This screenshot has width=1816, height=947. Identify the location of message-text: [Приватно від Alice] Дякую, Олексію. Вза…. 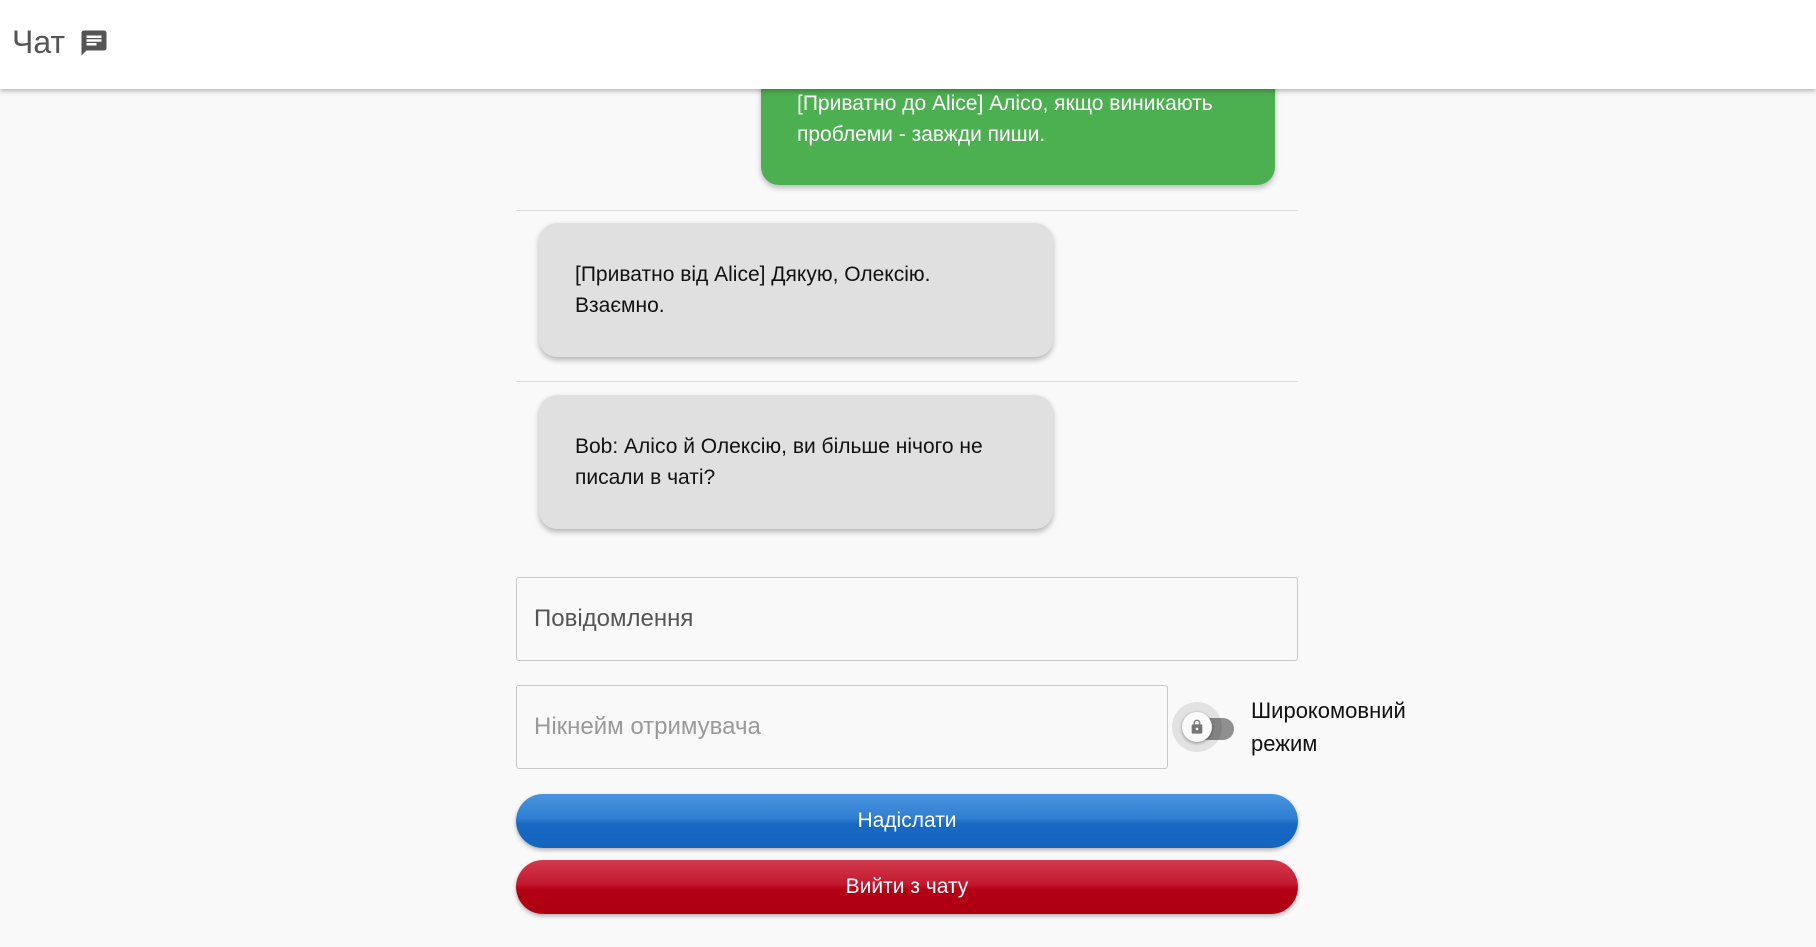
(753, 290).